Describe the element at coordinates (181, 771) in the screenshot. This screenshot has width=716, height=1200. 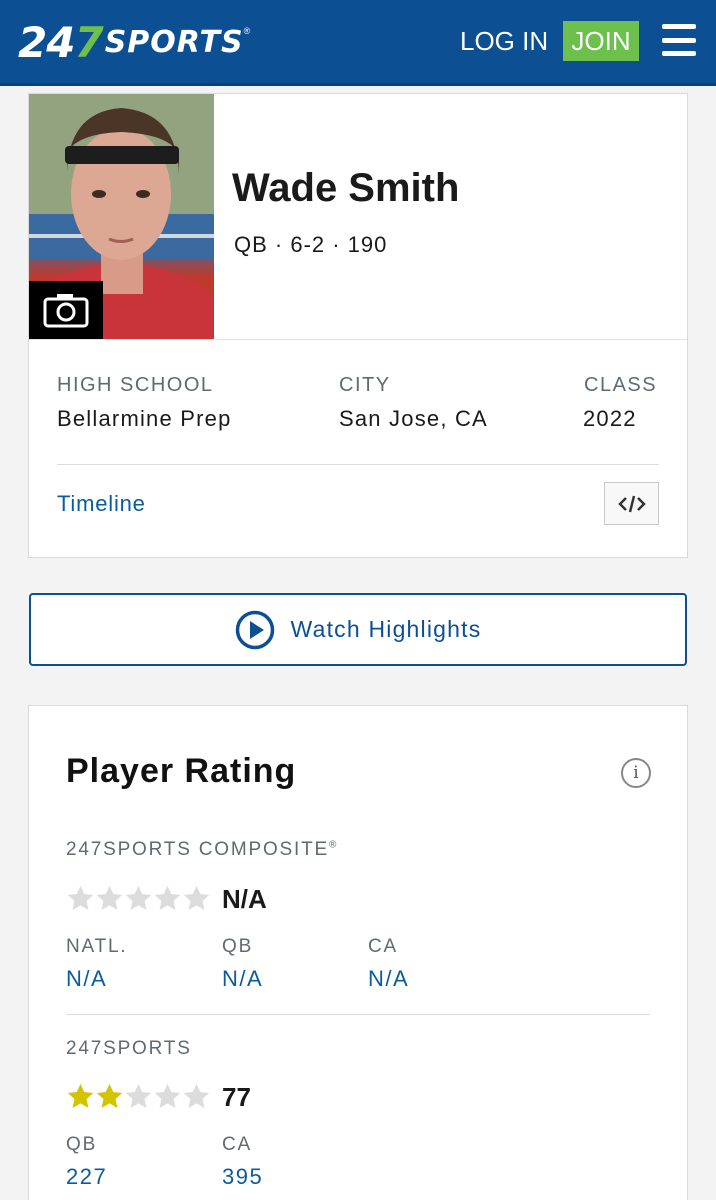
I see `player-rating-title: Player Rating` at that location.